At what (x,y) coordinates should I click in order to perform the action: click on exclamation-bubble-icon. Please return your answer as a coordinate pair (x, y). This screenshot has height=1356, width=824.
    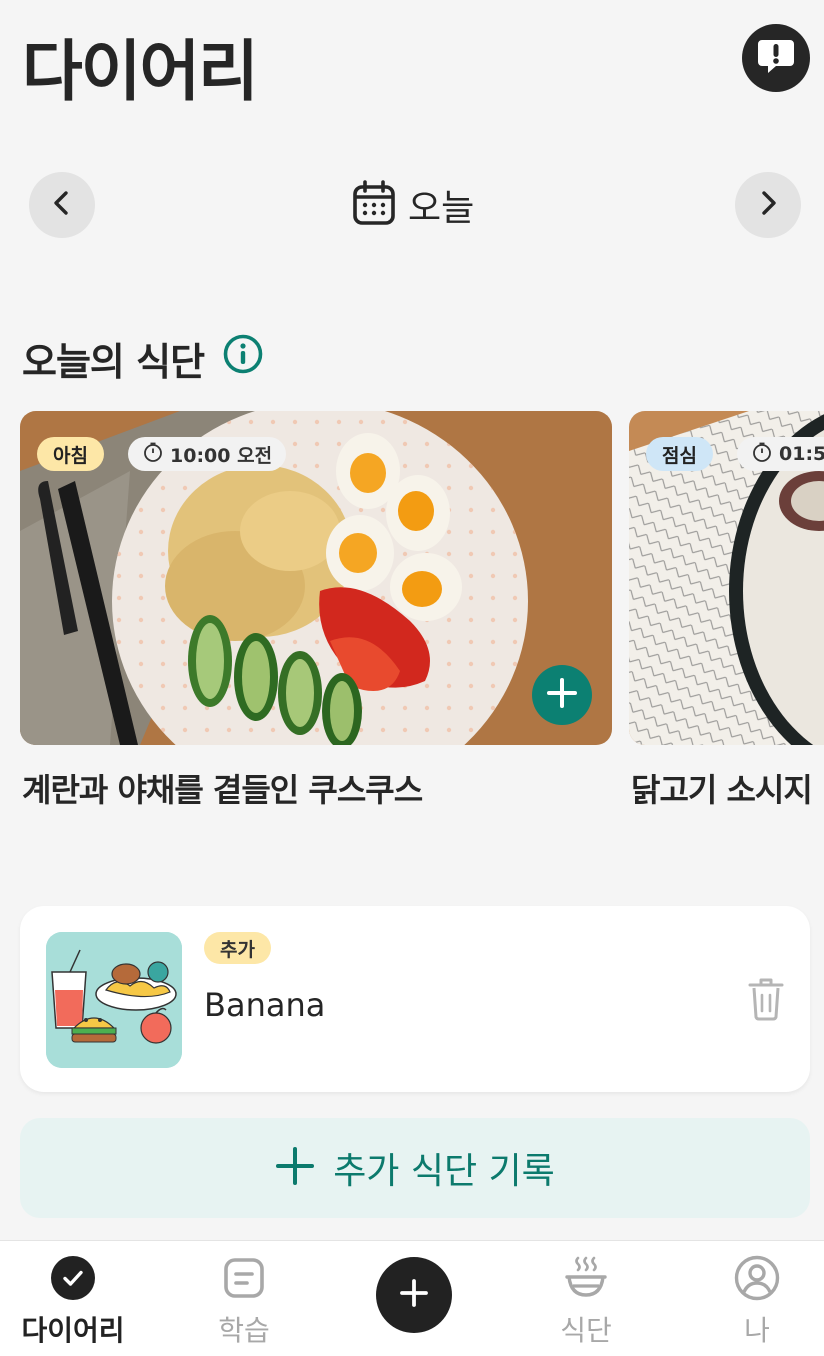
    Looking at the image, I should click on (776, 58).